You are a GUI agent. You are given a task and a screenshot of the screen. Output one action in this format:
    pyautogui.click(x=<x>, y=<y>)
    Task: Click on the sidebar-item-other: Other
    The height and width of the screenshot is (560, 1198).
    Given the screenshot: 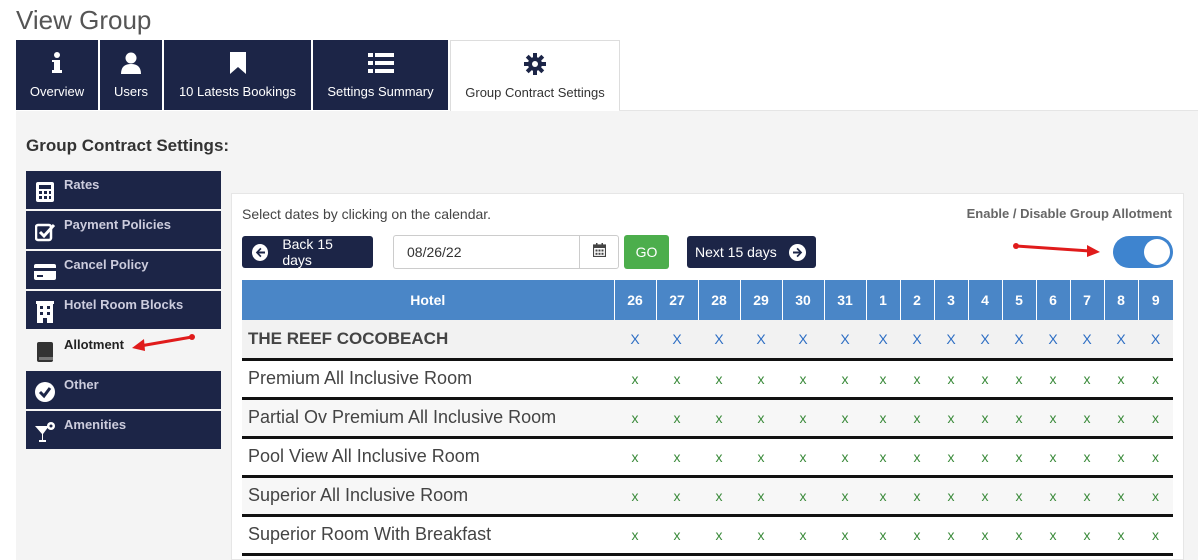 What is the action you would take?
    pyautogui.click(x=123, y=390)
    